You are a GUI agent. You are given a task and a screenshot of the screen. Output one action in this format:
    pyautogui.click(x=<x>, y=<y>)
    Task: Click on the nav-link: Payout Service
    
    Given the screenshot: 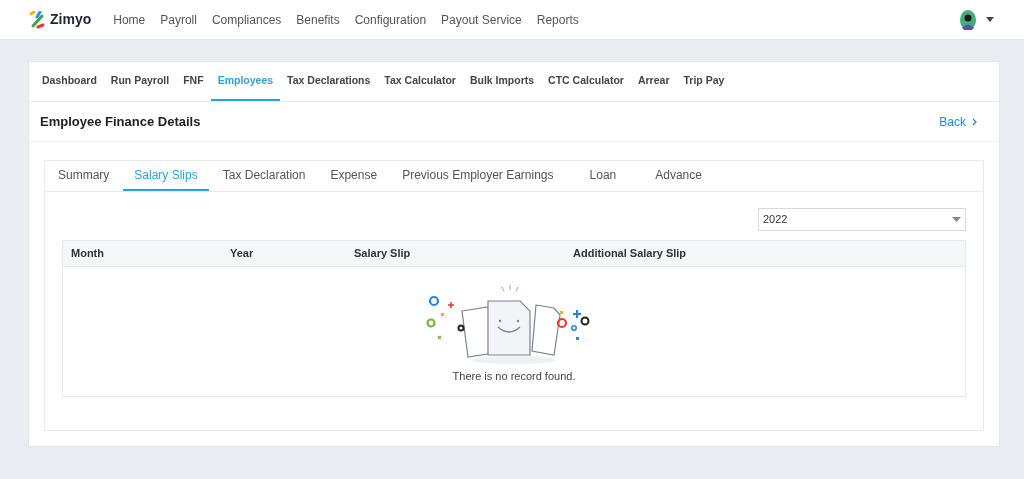 What is the action you would take?
    pyautogui.click(x=481, y=19)
    